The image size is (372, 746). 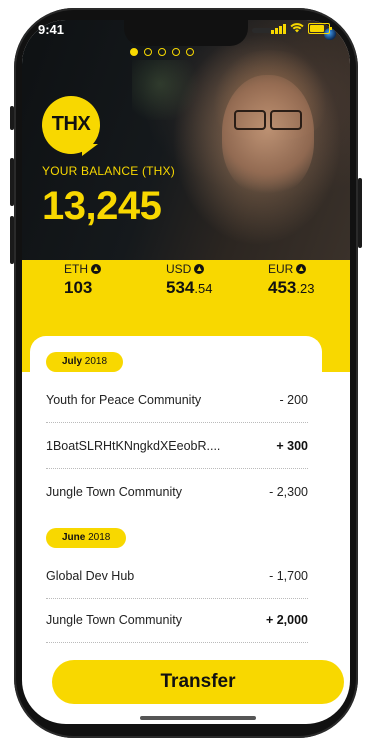 What do you see at coordinates (108, 171) in the screenshot?
I see `balance-label: YOUR BALANCE (THX)` at bounding box center [108, 171].